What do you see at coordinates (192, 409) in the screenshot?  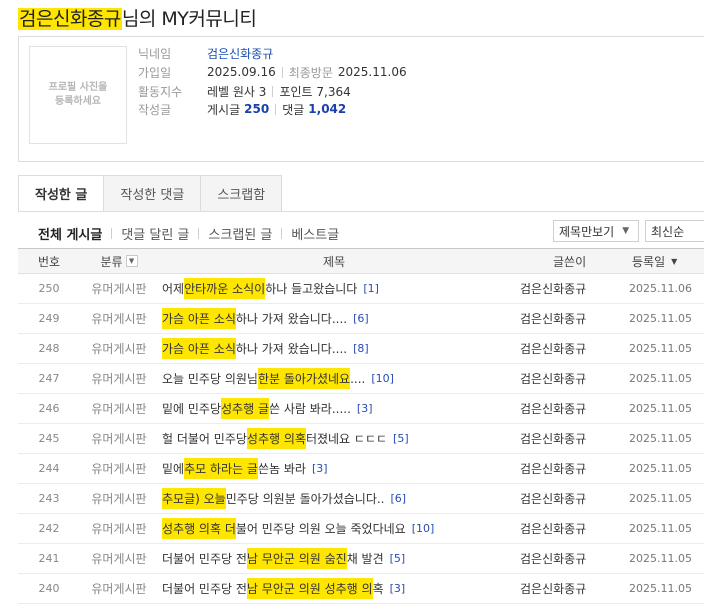 I see `subject-text: 밑에 민주당` at bounding box center [192, 409].